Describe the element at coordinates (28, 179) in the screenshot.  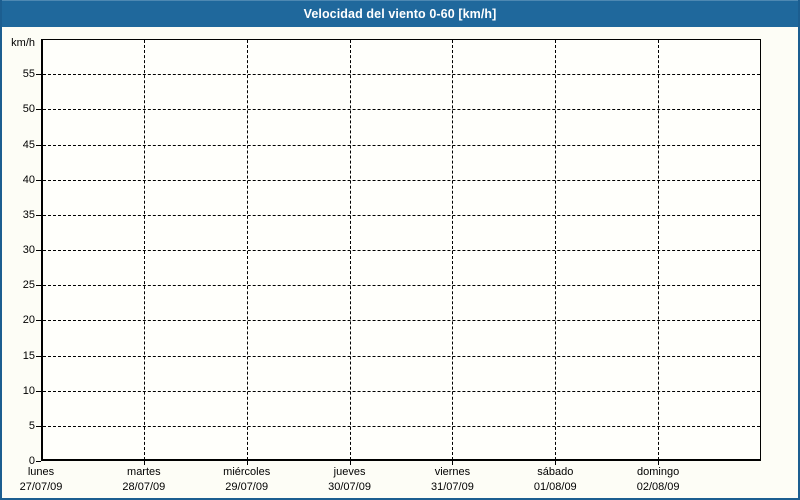
I see `y-tick-label: 40` at that location.